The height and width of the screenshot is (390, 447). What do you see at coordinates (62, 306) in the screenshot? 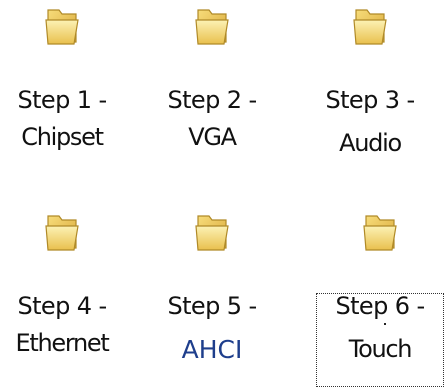
I see `folder-label-line1: Step 4 -` at bounding box center [62, 306].